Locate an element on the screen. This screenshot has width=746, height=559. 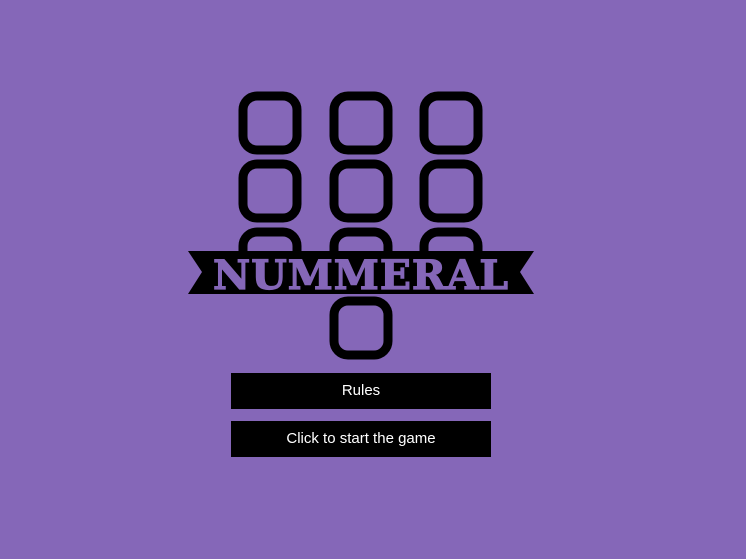
rules-button: Rules is located at coordinates (361, 391).